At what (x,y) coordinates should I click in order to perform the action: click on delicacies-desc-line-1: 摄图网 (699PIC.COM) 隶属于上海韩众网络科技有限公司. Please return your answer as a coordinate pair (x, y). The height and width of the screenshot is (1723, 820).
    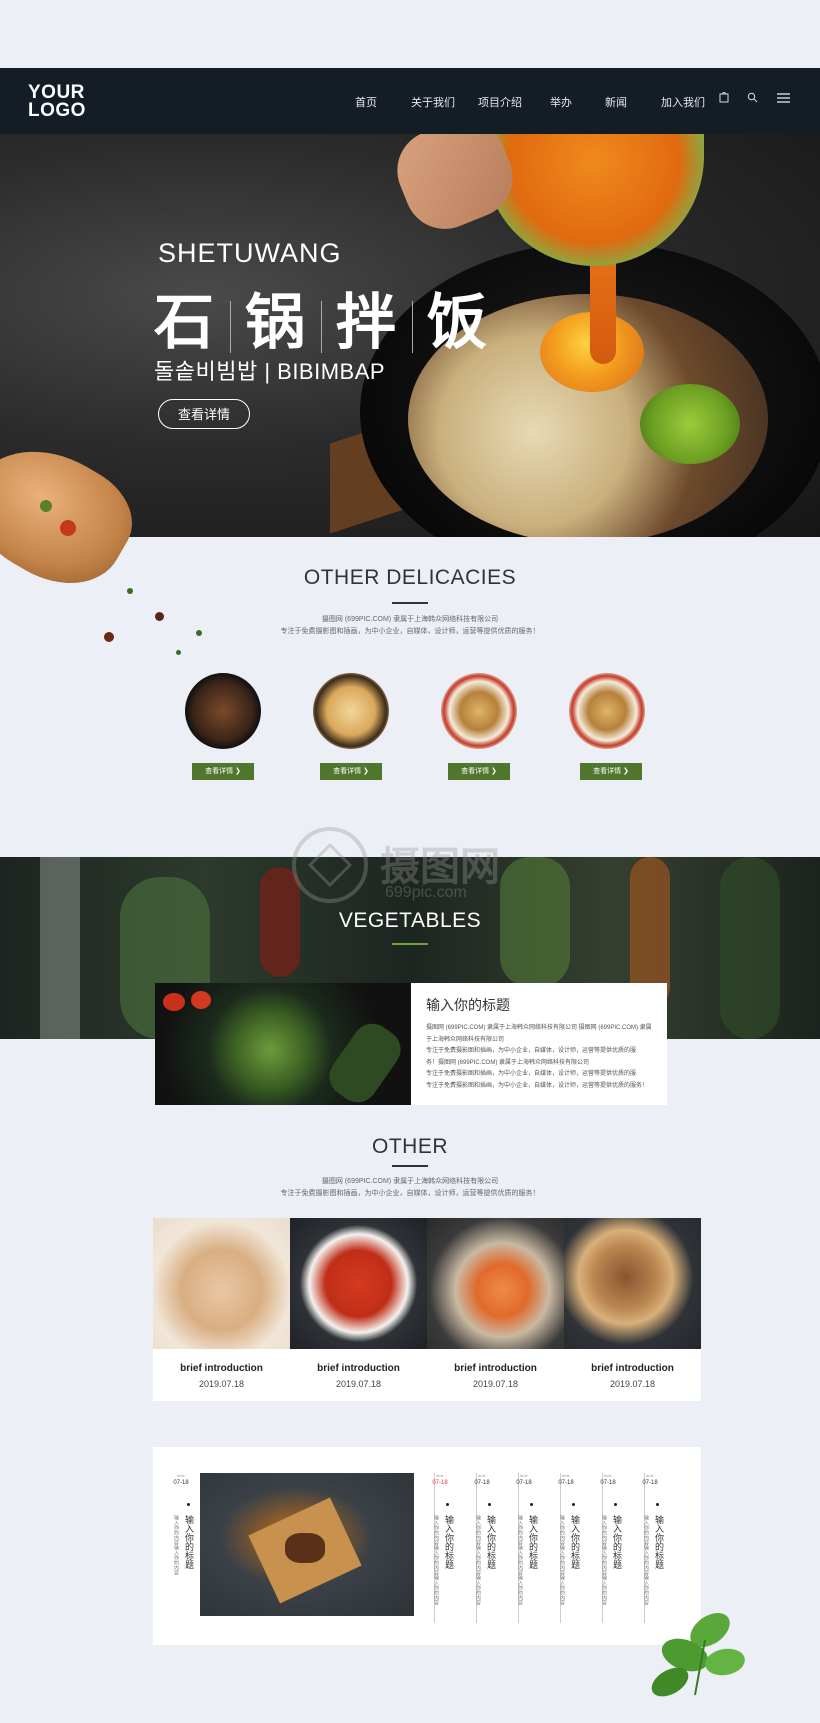
    Looking at the image, I should click on (410, 619).